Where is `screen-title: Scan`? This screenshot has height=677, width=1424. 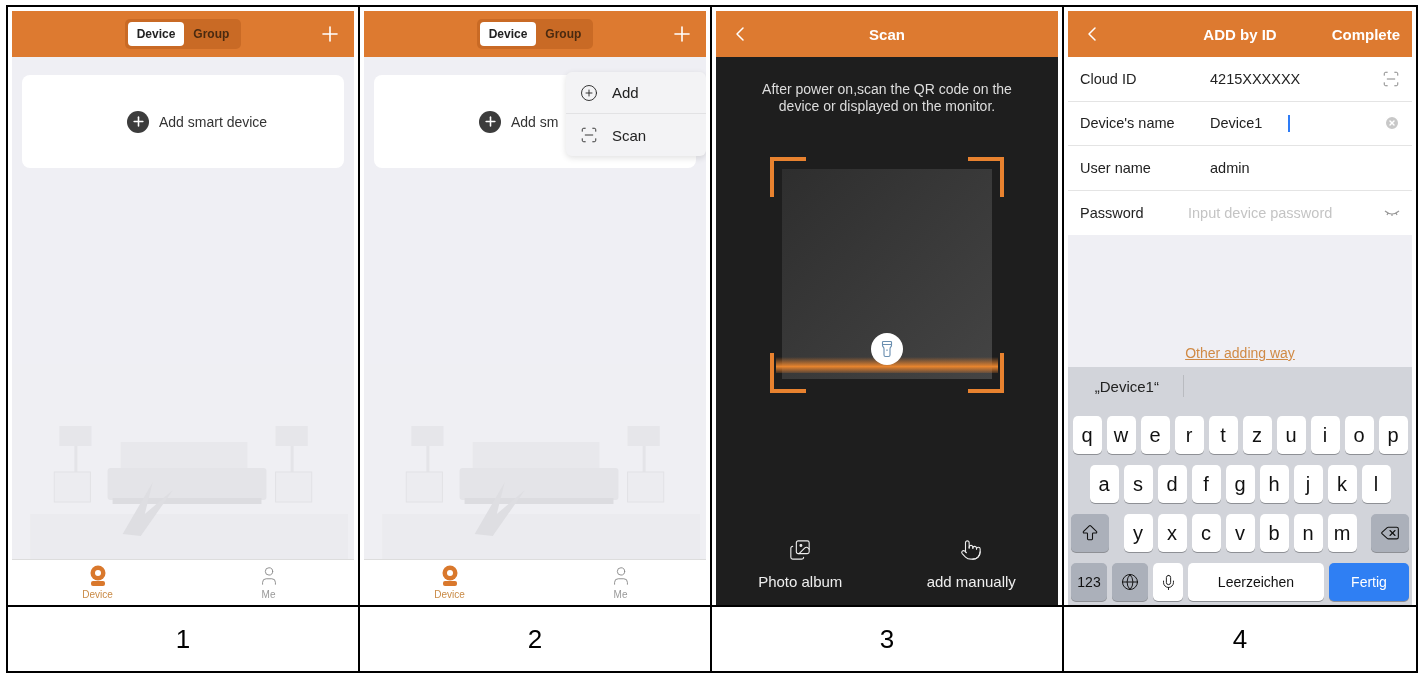
screen-title: Scan is located at coordinates (887, 34).